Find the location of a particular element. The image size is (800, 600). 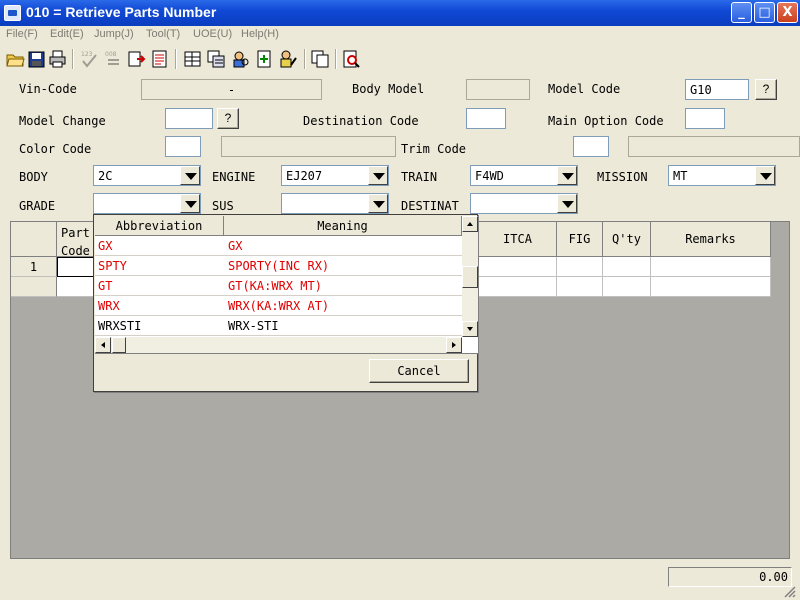

close-button: X is located at coordinates (787, 12).